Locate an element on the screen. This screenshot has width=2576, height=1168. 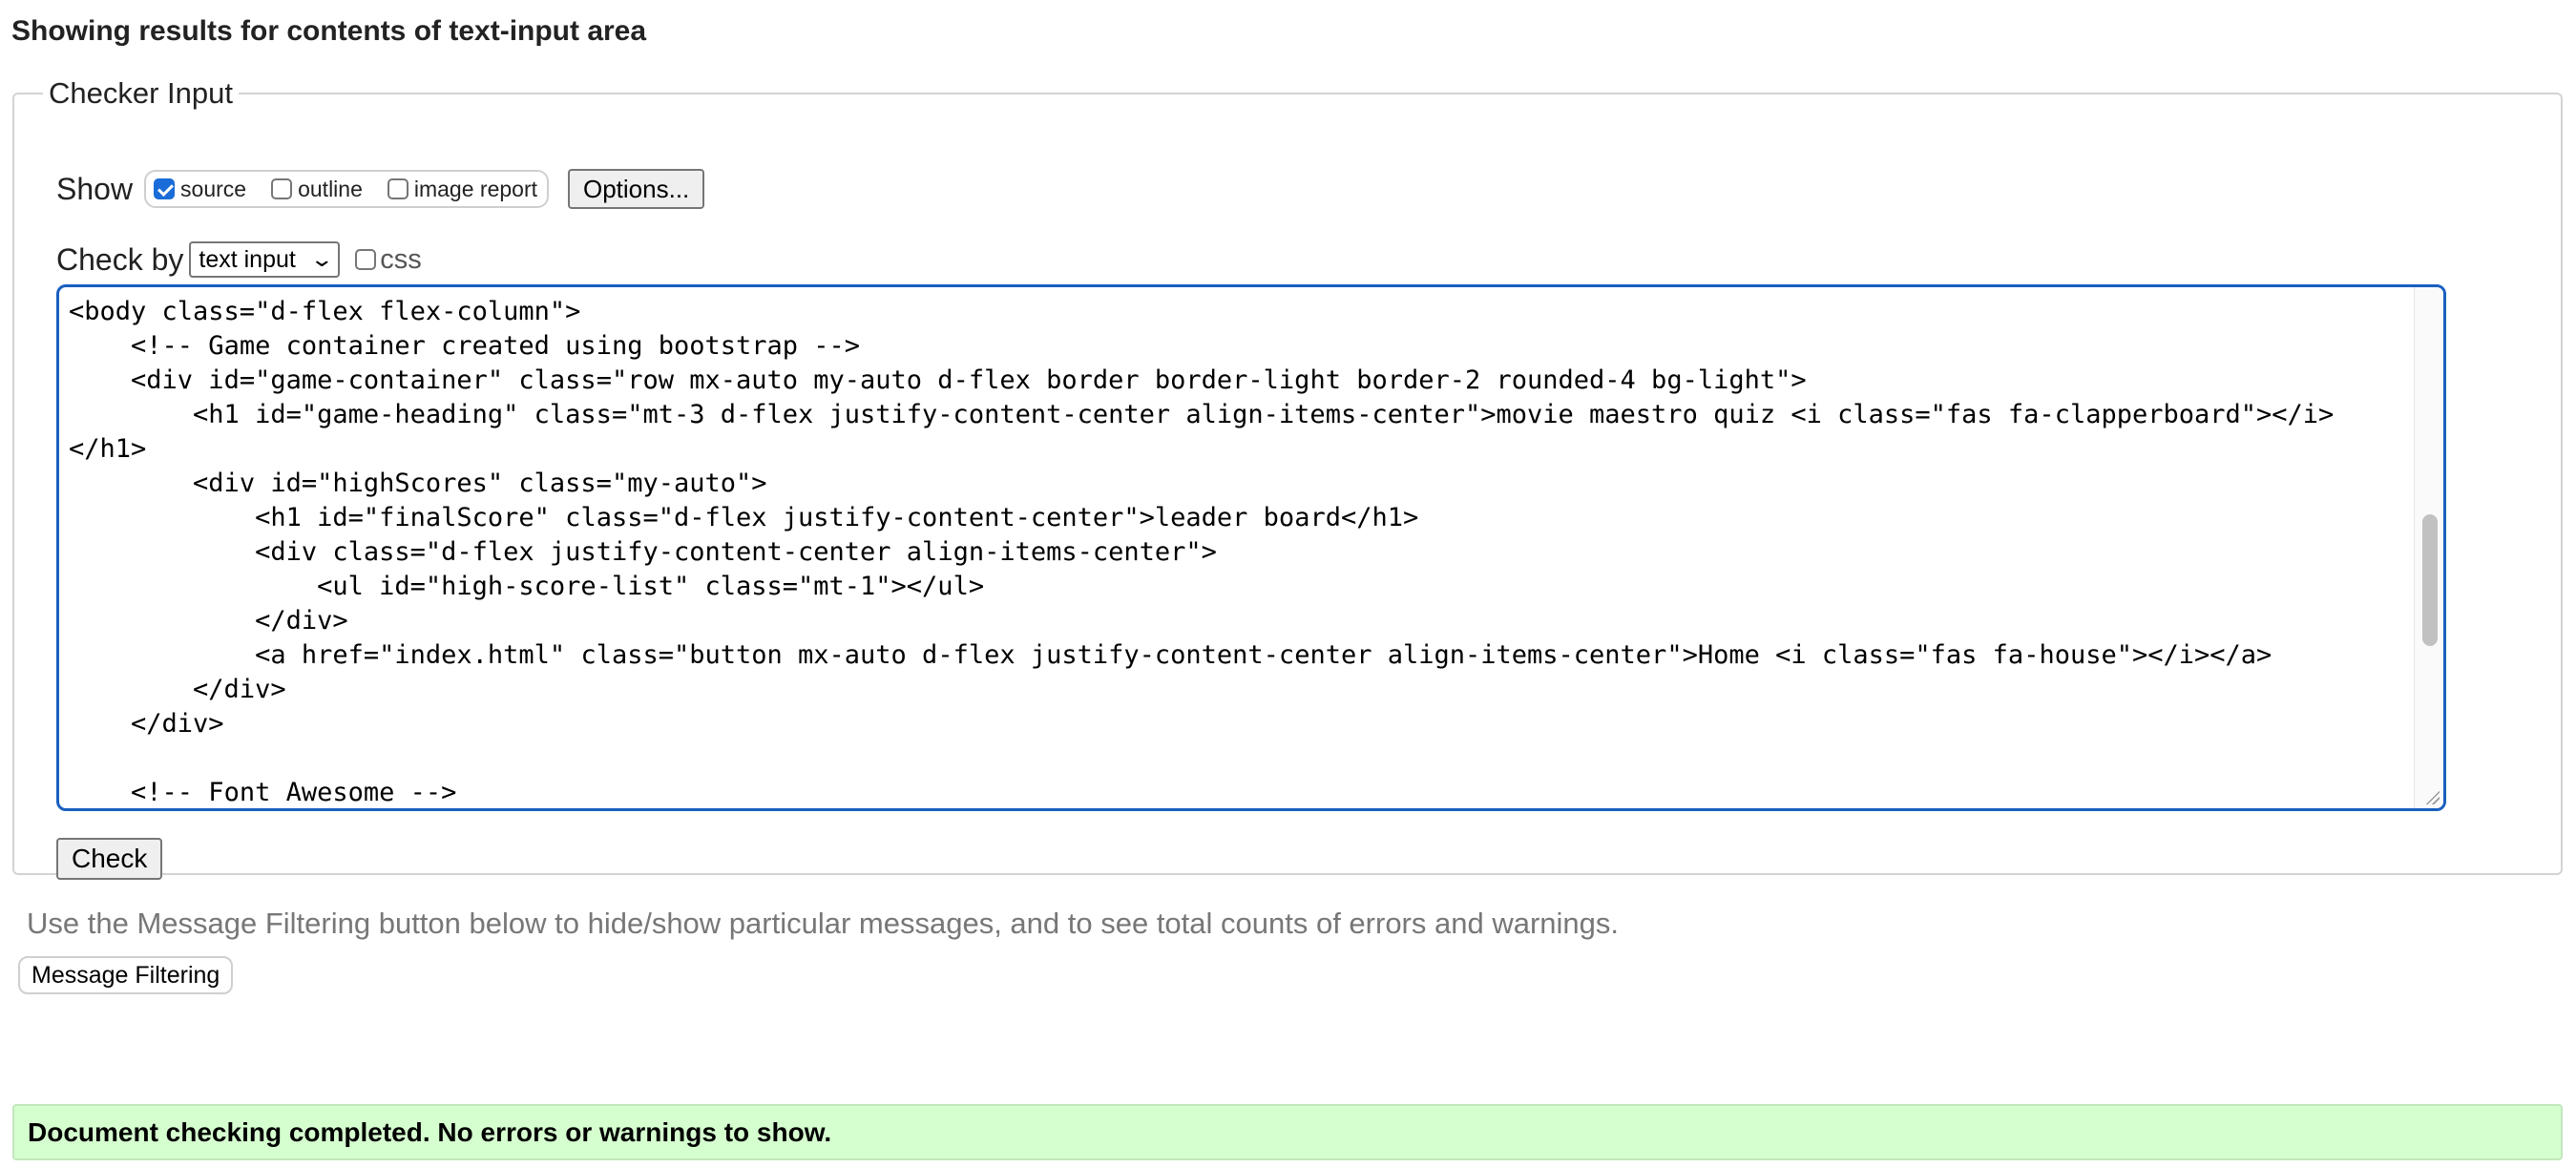
show-options-group: source outline image report is located at coordinates (346, 189).